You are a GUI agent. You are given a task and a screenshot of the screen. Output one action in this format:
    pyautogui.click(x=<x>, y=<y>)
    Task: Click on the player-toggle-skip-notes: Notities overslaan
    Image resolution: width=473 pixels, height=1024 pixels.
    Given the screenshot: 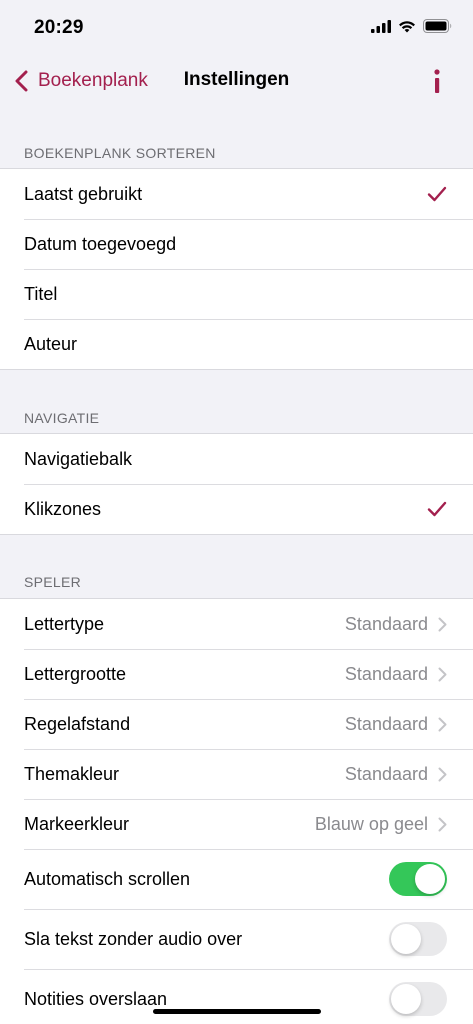 What is the action you would take?
    pyautogui.click(x=236, y=996)
    